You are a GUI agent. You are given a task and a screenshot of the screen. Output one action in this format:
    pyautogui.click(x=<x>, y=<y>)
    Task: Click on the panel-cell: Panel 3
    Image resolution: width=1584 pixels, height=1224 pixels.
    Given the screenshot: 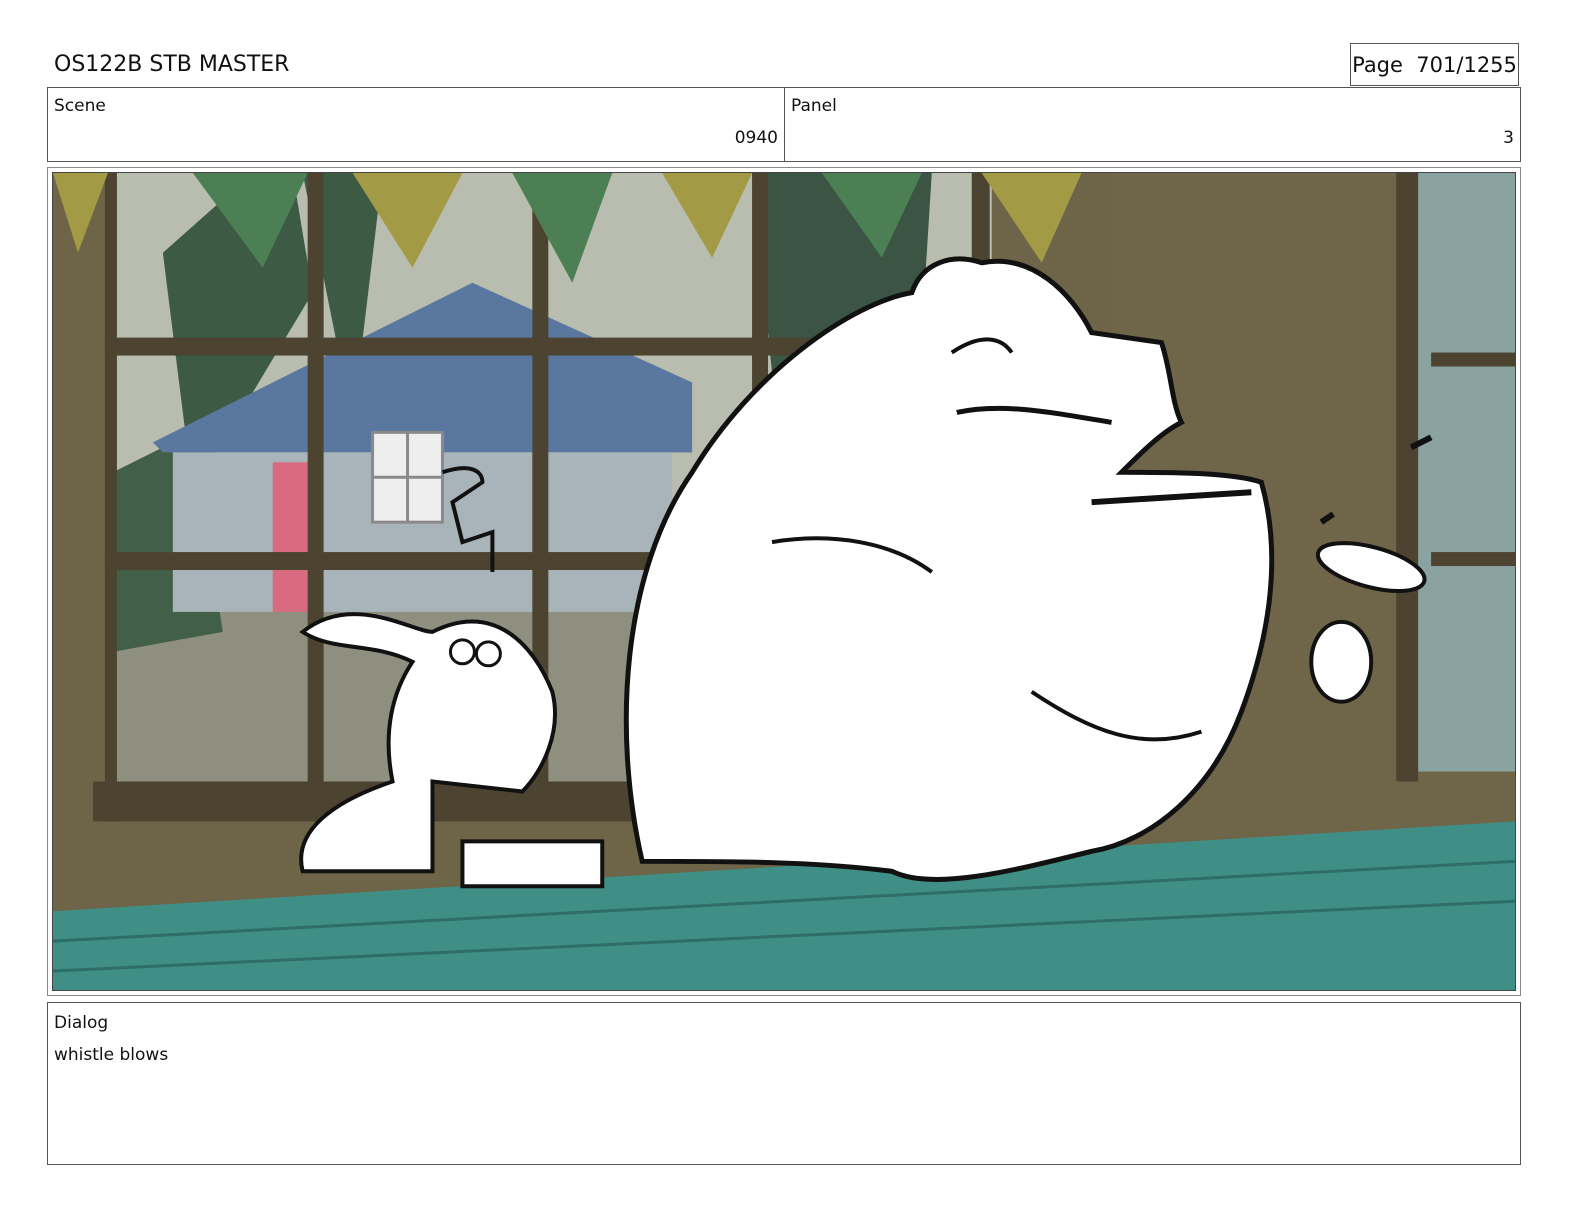 What is the action you would take?
    pyautogui.click(x=1152, y=124)
    